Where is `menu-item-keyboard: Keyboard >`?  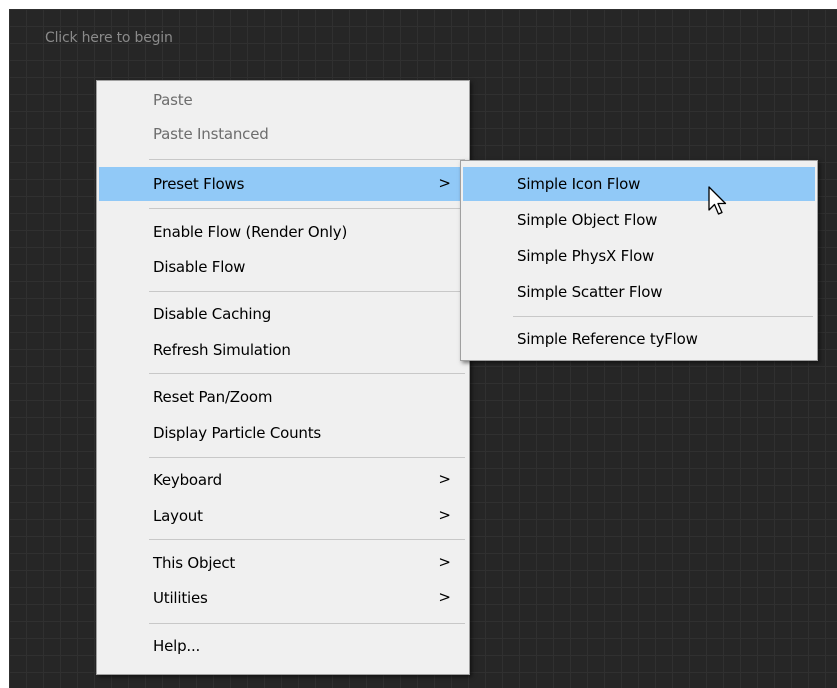 menu-item-keyboard: Keyboard > is located at coordinates (283, 480).